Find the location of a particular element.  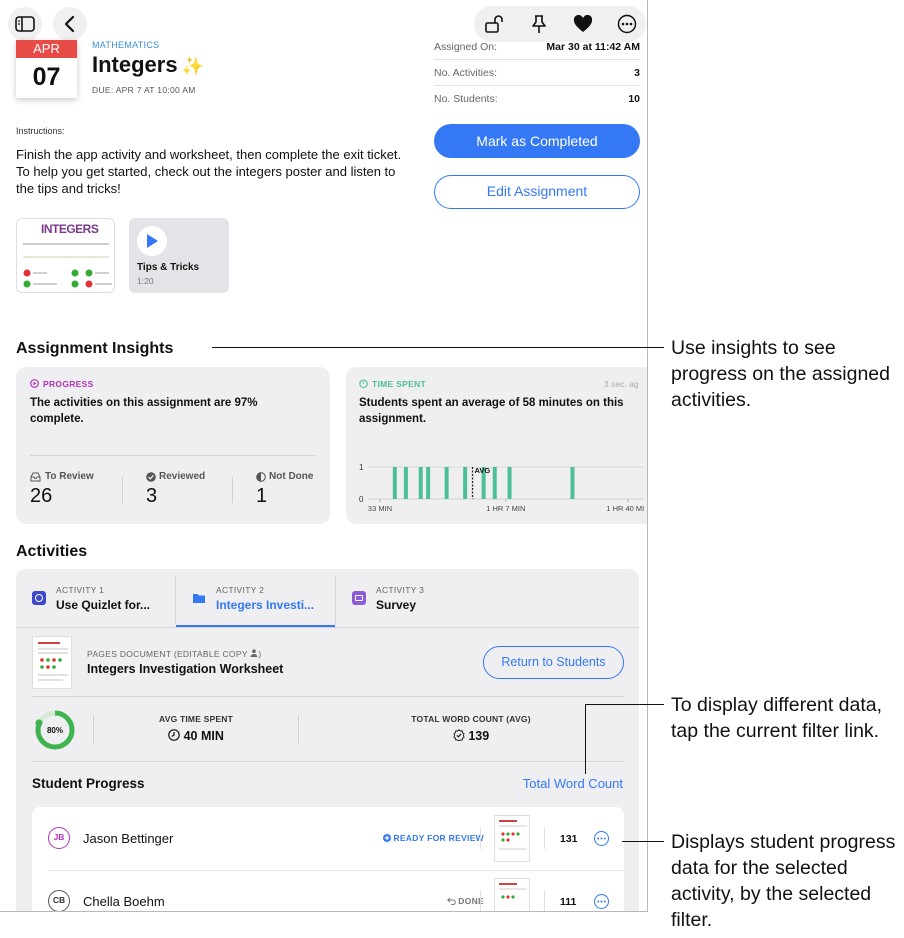

student-row: JB Jason Bettinger READY FOR REVIEW 131 is located at coordinates (328, 838).